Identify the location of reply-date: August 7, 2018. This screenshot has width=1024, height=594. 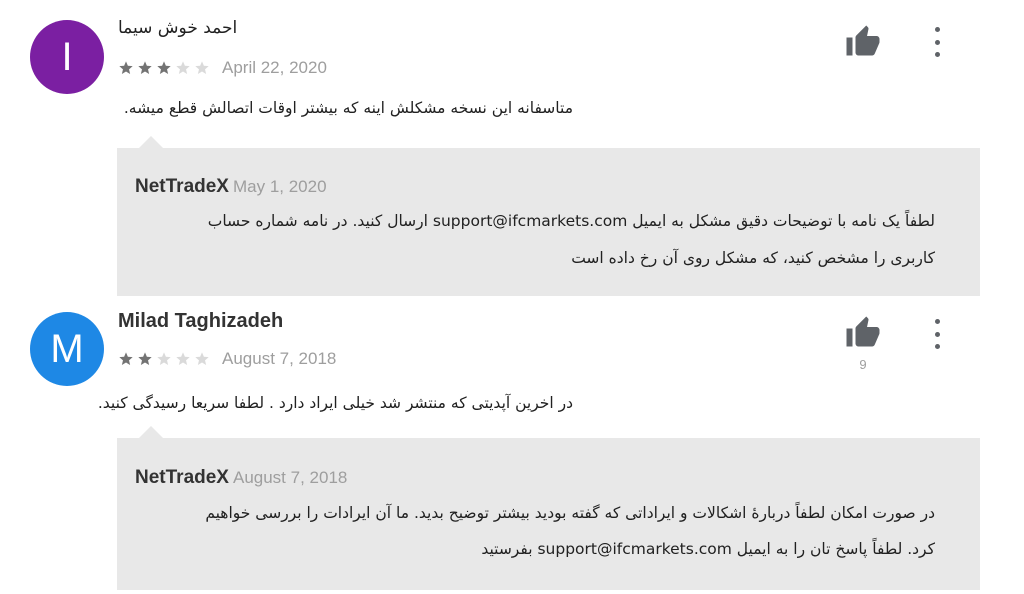
(290, 477).